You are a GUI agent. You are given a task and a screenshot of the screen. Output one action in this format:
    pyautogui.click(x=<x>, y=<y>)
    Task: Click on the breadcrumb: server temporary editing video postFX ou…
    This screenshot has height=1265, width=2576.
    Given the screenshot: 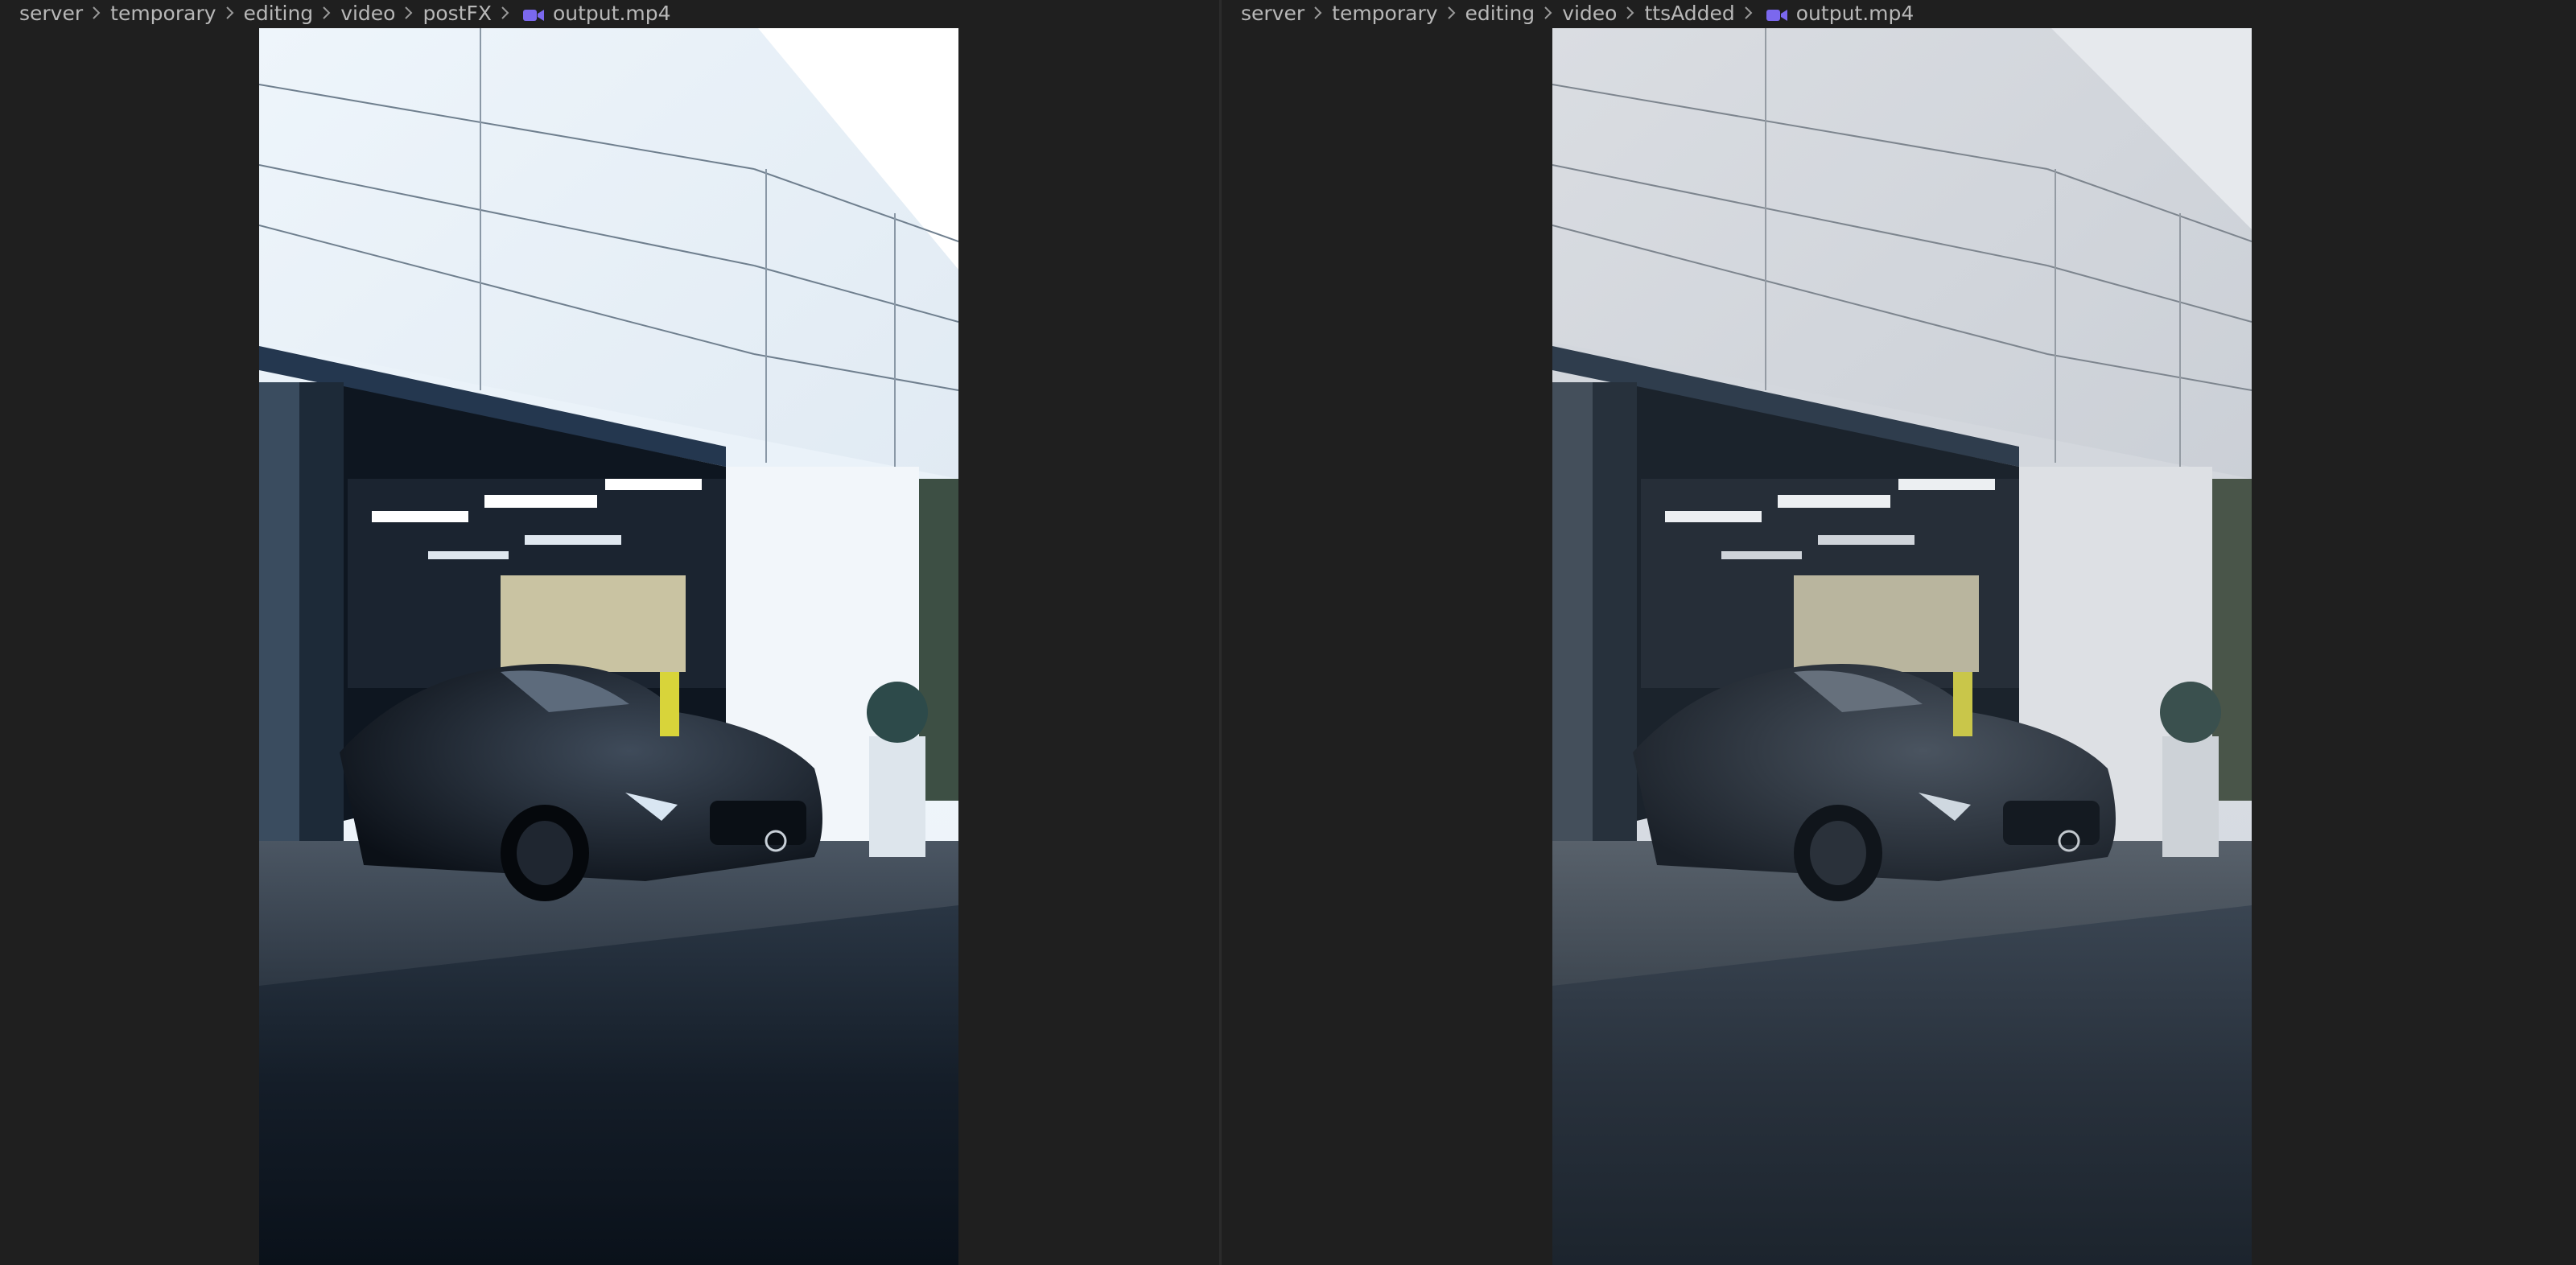 What is the action you would take?
    pyautogui.click(x=345, y=13)
    